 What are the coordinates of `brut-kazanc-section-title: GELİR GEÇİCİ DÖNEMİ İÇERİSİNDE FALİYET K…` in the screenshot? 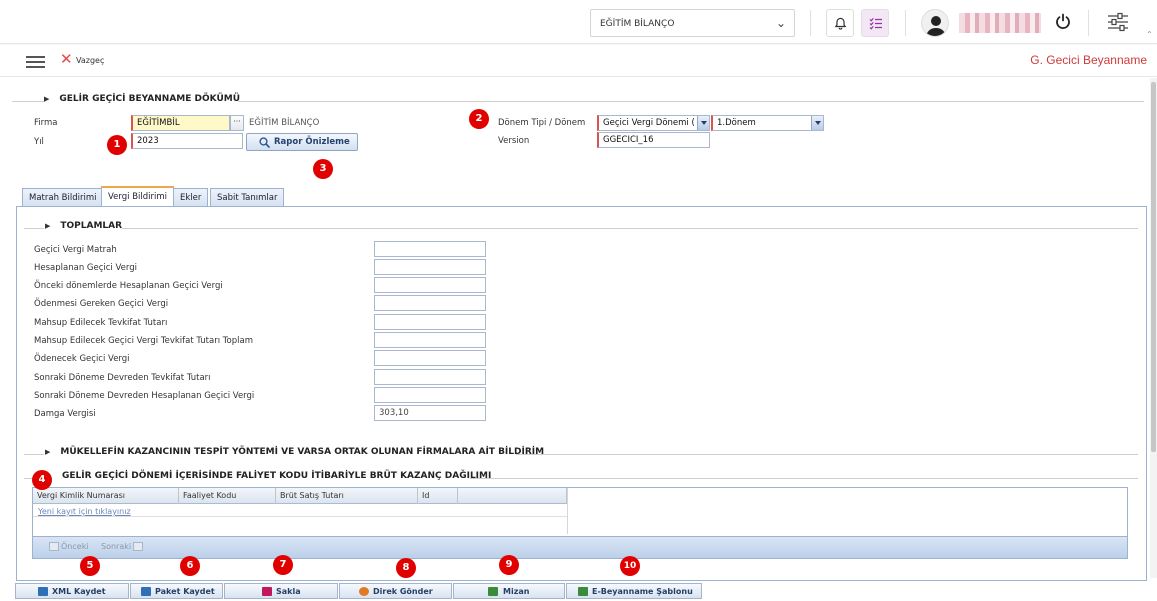 It's located at (277, 476).